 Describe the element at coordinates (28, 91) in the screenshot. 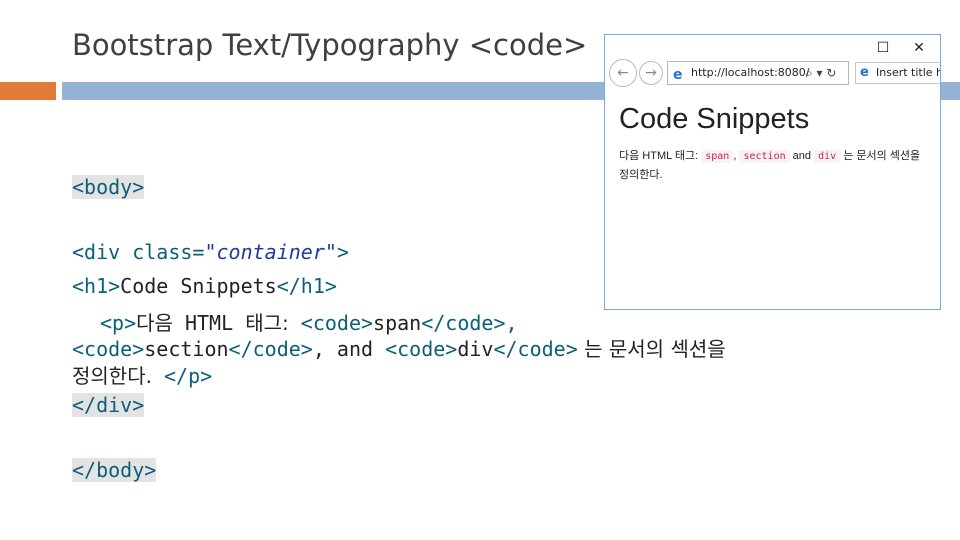

I see `accent-bar-orange` at that location.